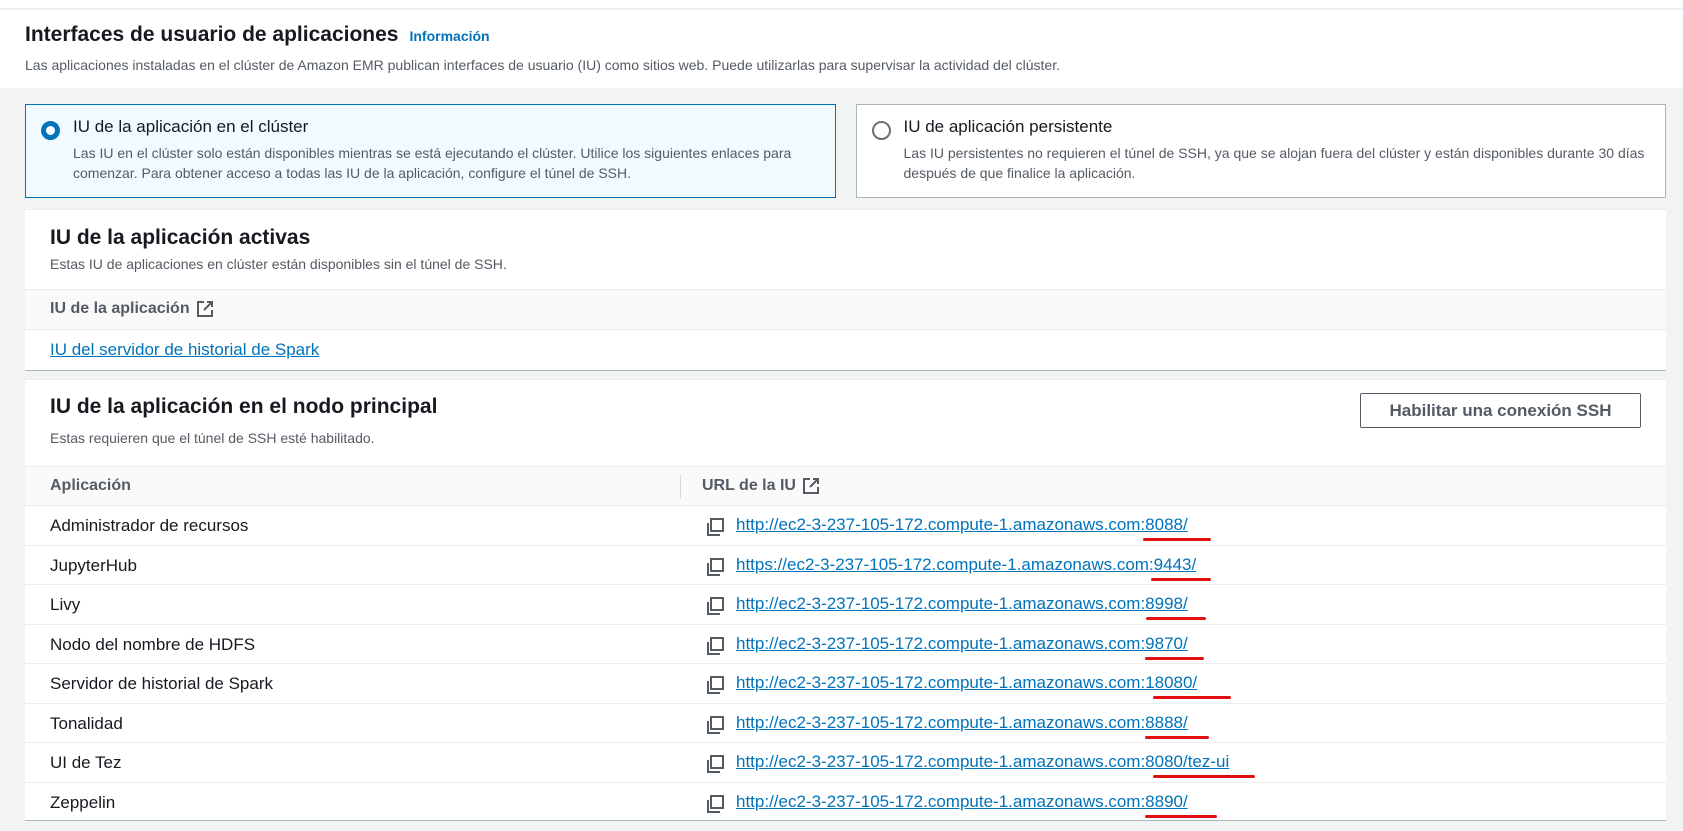 The image size is (1683, 831). Describe the element at coordinates (90, 485) in the screenshot. I see `column-header-application: Aplicación` at that location.